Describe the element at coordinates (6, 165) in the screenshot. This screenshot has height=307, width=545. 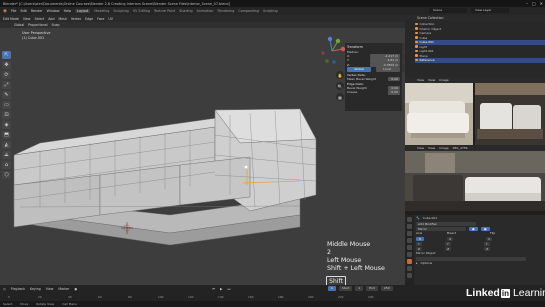
I see `spin-tool-icon: ⌂` at that location.